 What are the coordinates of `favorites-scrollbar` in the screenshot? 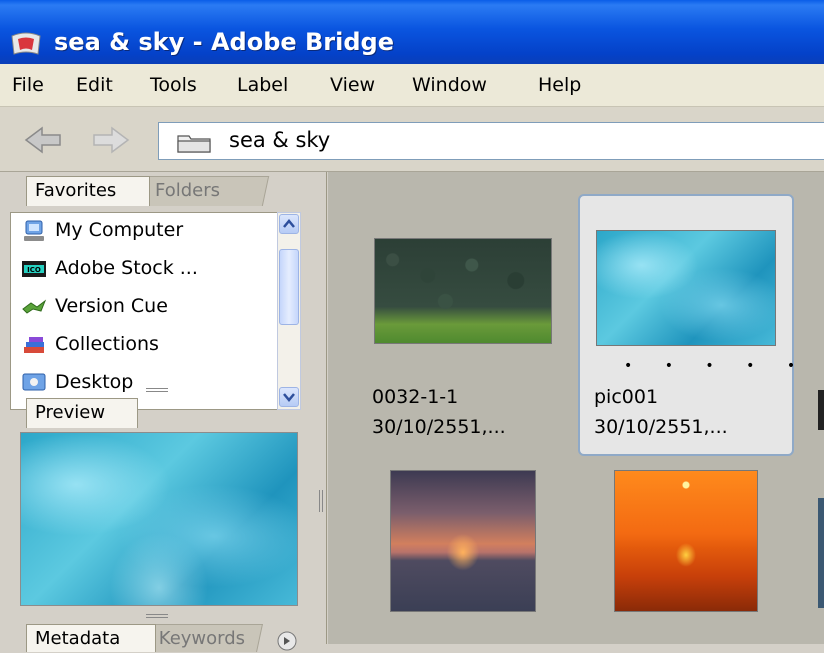 It's located at (289, 311).